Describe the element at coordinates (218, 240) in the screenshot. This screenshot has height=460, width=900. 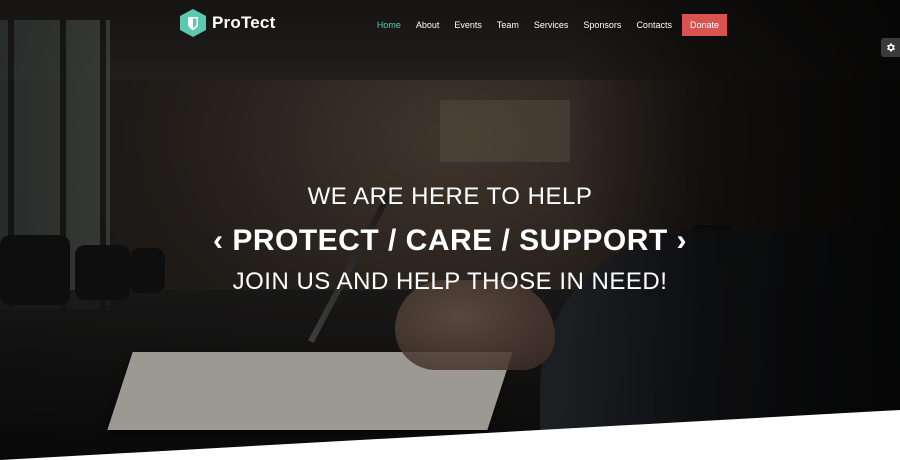
I see `prev-slide-arrow: ‹` at that location.